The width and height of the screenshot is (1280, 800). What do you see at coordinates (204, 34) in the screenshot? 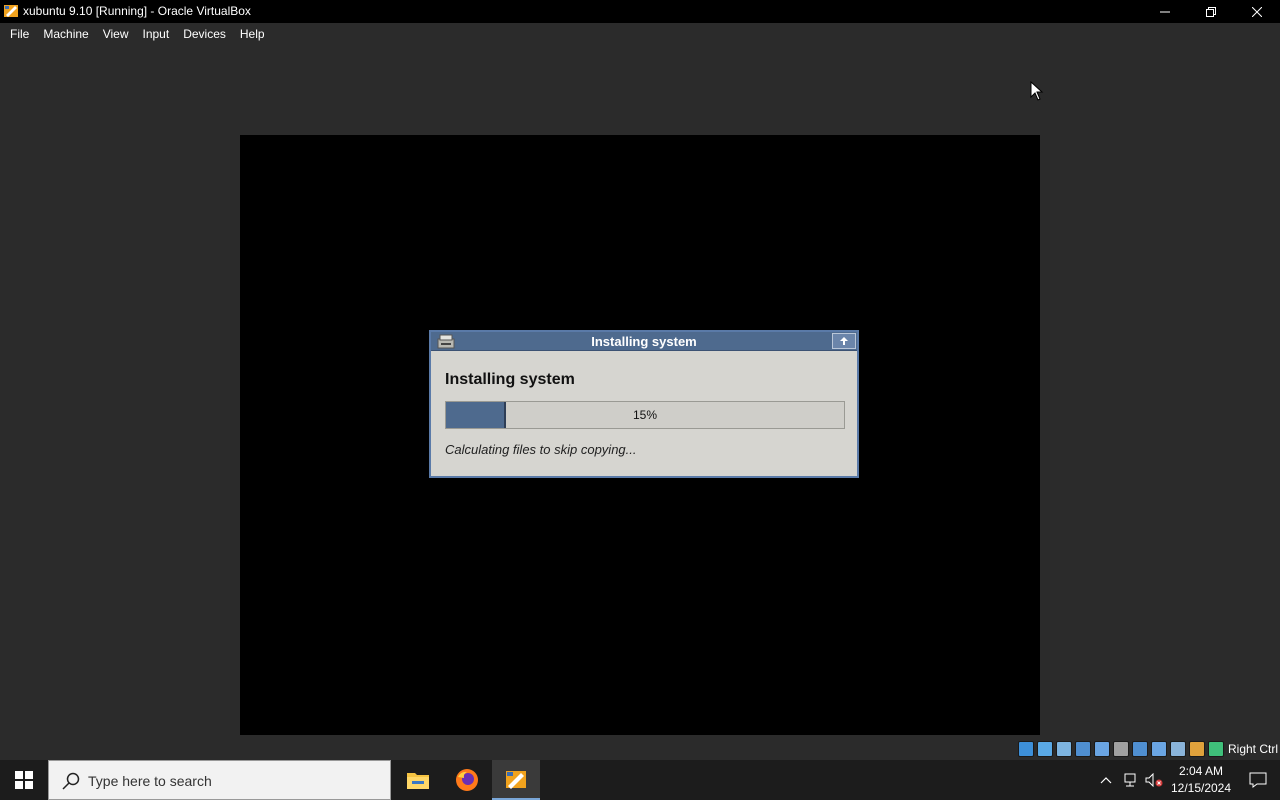
I see `menu-devices: Devices` at bounding box center [204, 34].